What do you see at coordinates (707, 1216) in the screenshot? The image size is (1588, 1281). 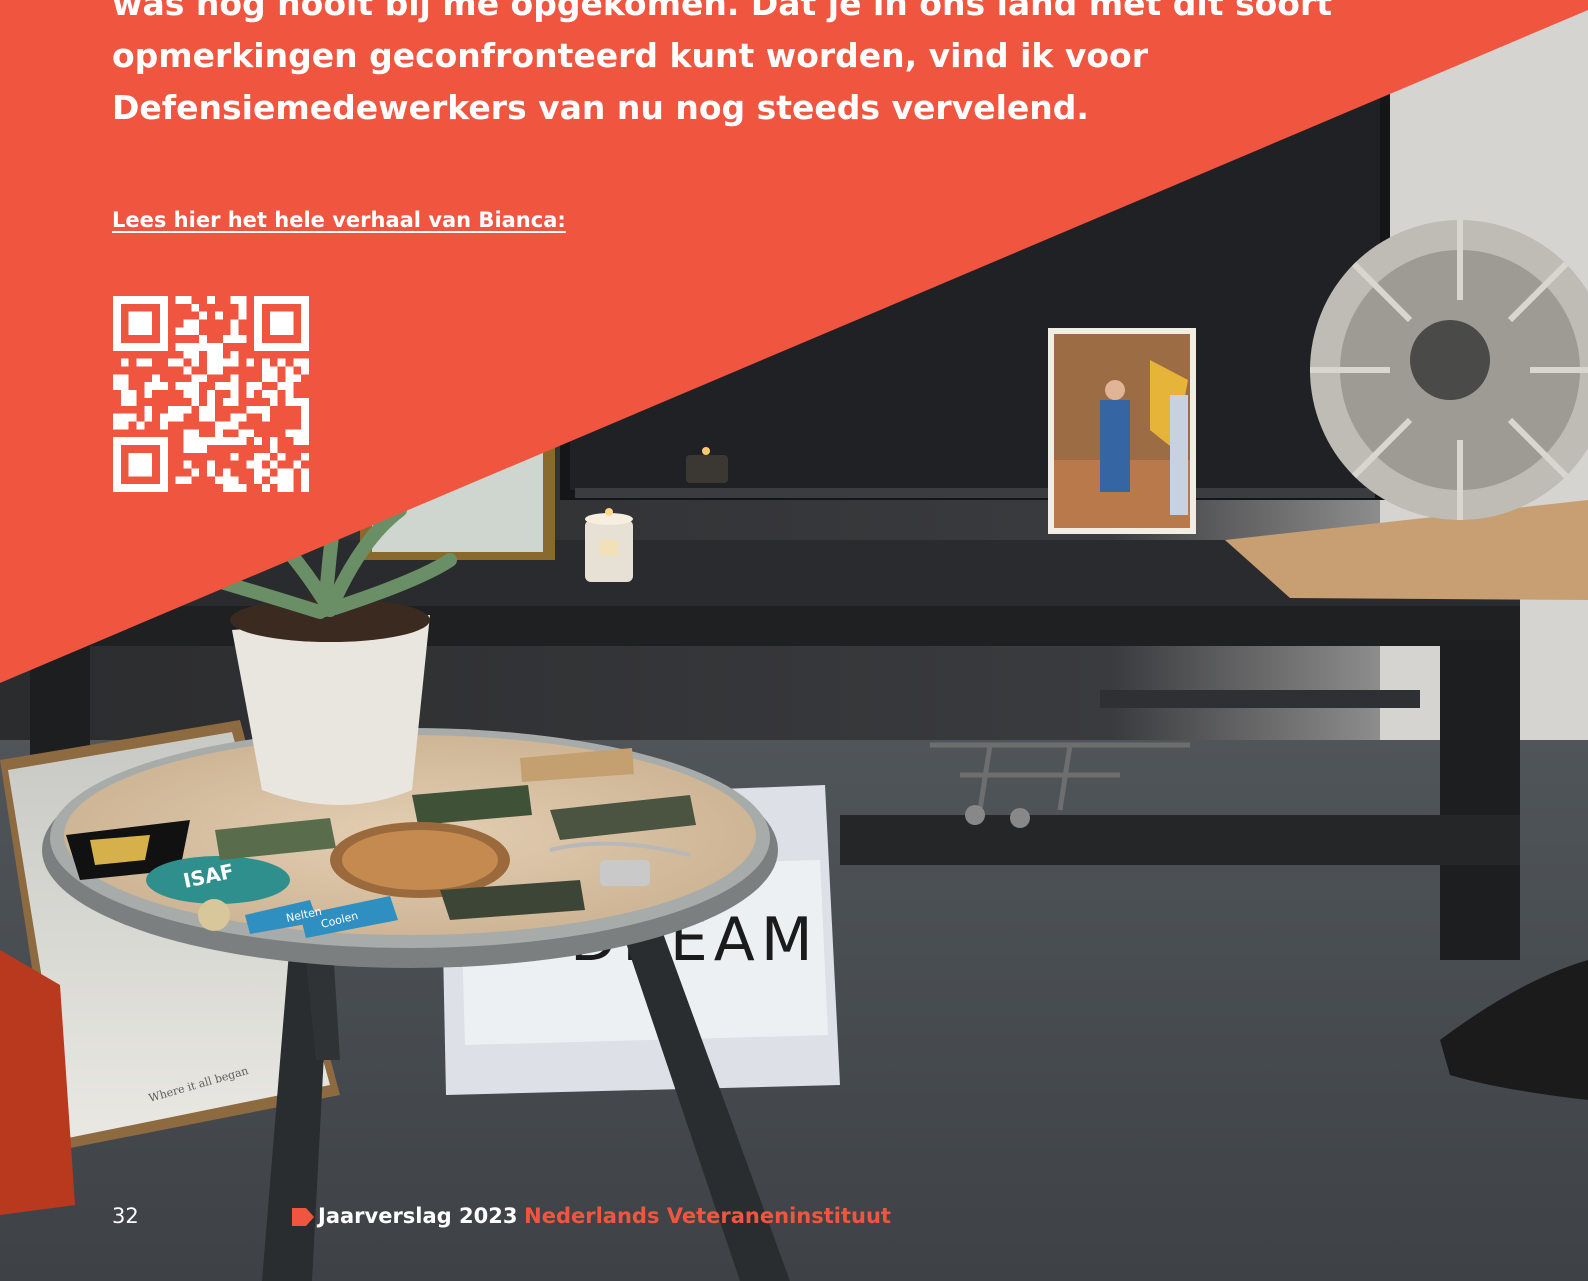 I see `organization-name: Nederlands Veteraneninstituut` at bounding box center [707, 1216].